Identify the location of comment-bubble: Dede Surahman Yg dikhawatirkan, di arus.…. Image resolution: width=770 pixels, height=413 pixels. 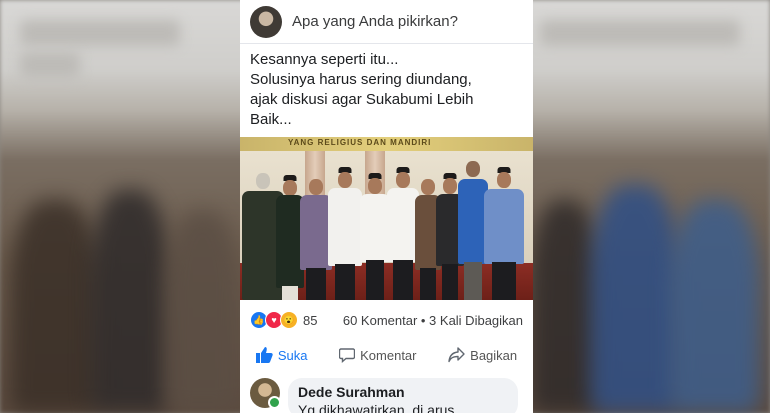
(403, 395).